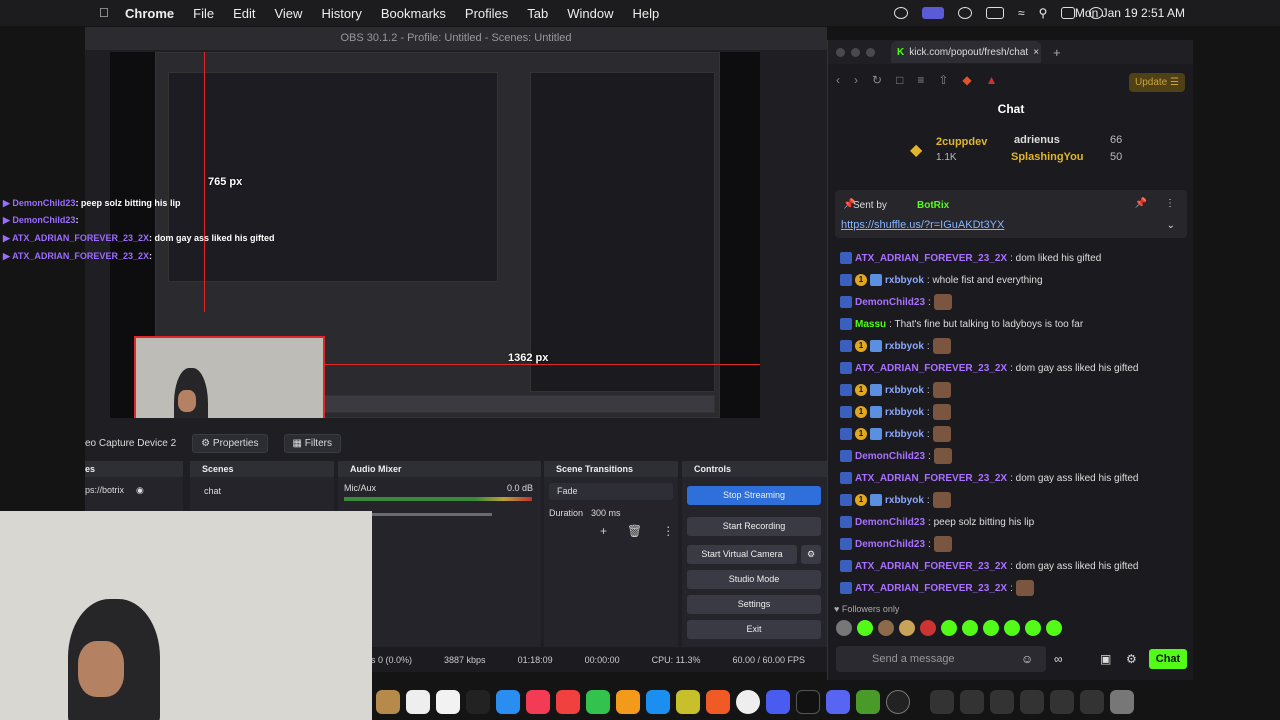 This screenshot has height=720, width=1280. I want to click on finder-app-icon, so click(388, 701).